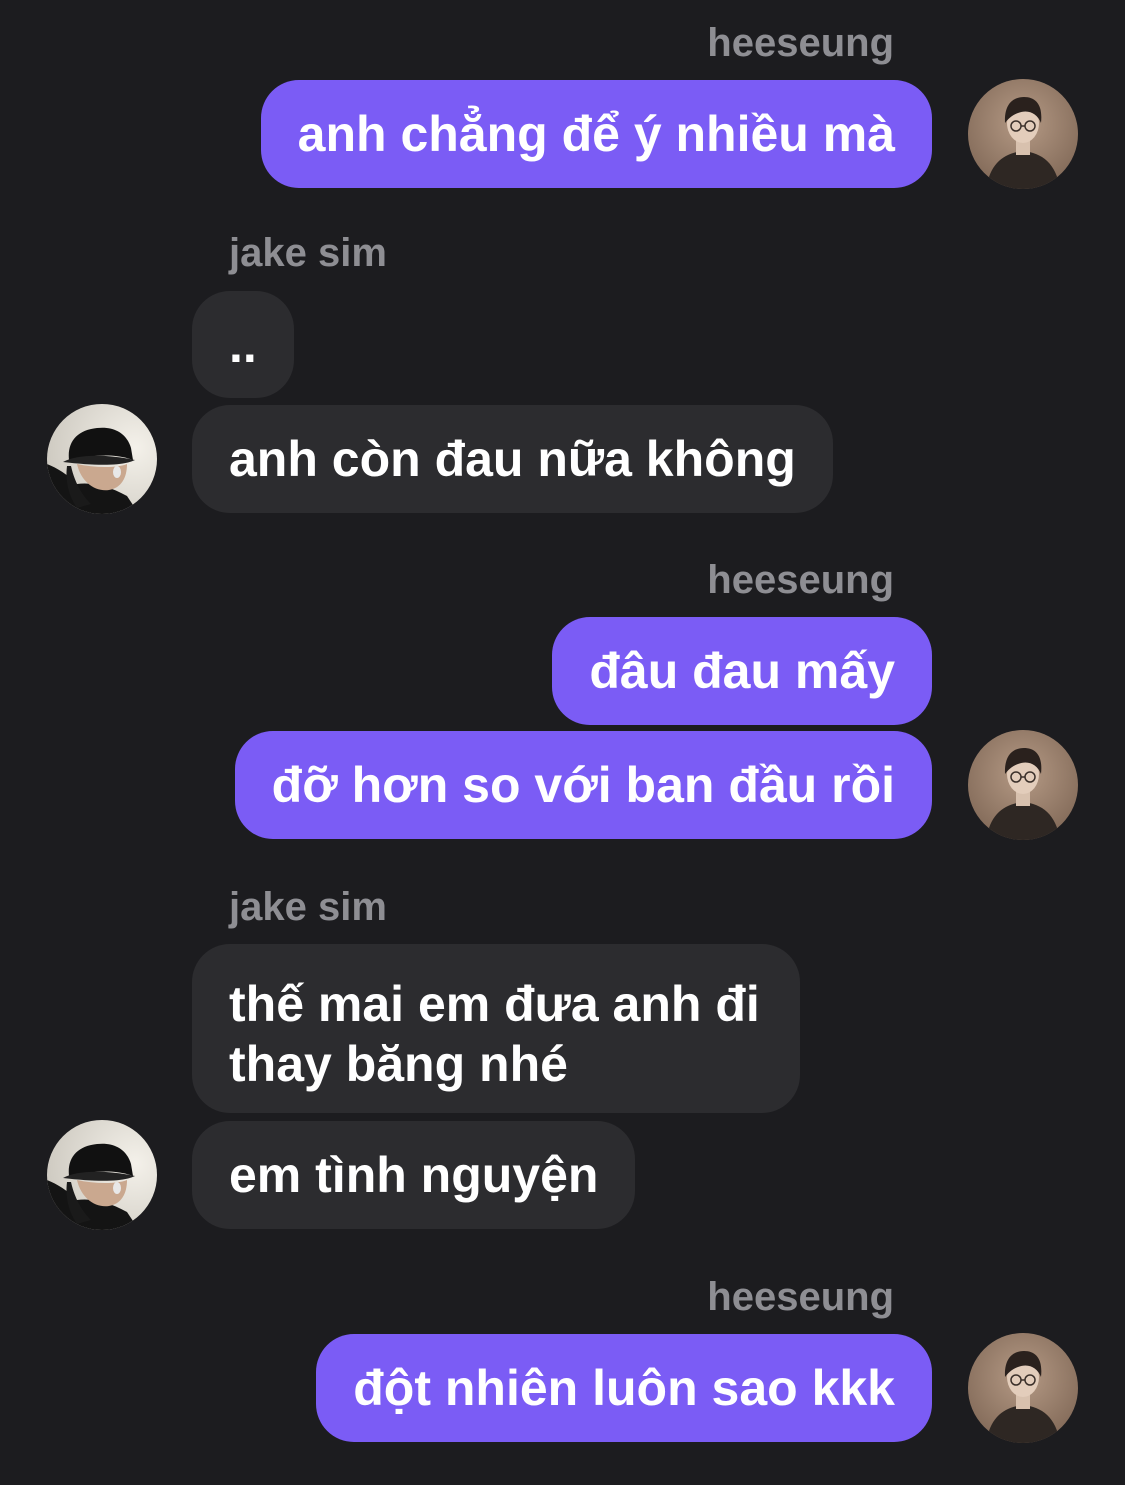  I want to click on message-bubble: đột nhiên luôn sao kkk, so click(624, 1388).